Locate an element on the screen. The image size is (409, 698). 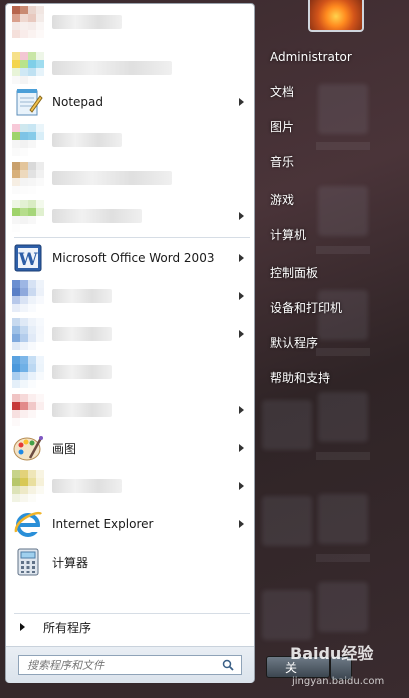
right-item-music: 音乐 is located at coordinates (332, 161).